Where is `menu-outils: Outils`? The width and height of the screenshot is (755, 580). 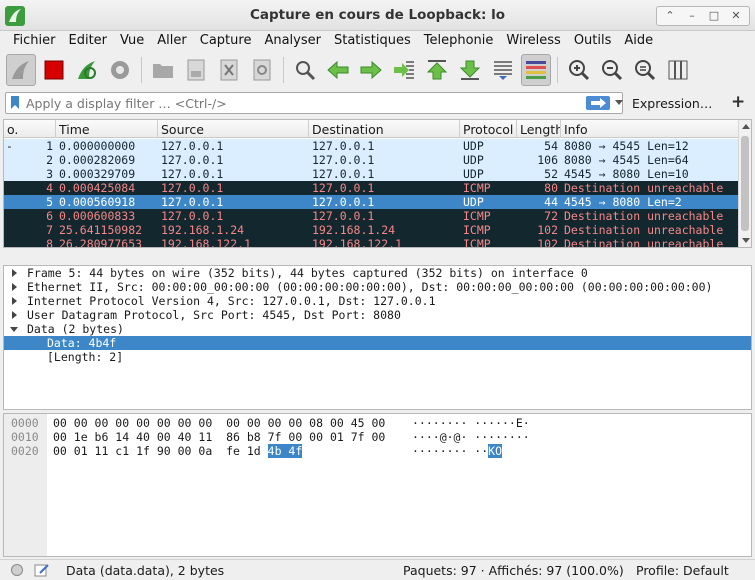 menu-outils: Outils is located at coordinates (592, 41).